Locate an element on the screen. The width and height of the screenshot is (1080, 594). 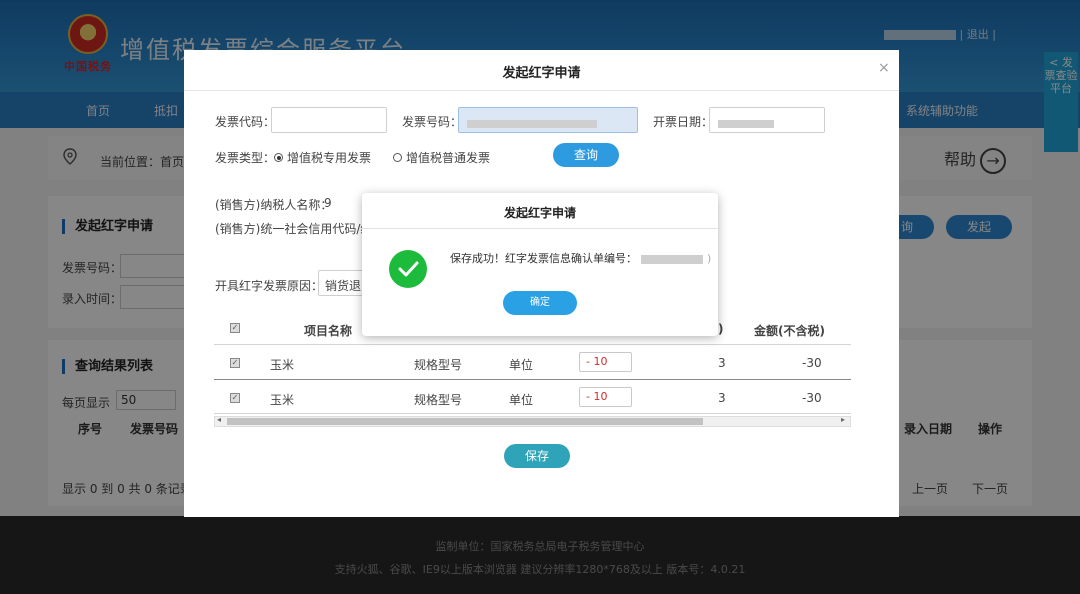
invoice-type-label: 发票类型： is located at coordinates (245, 158).